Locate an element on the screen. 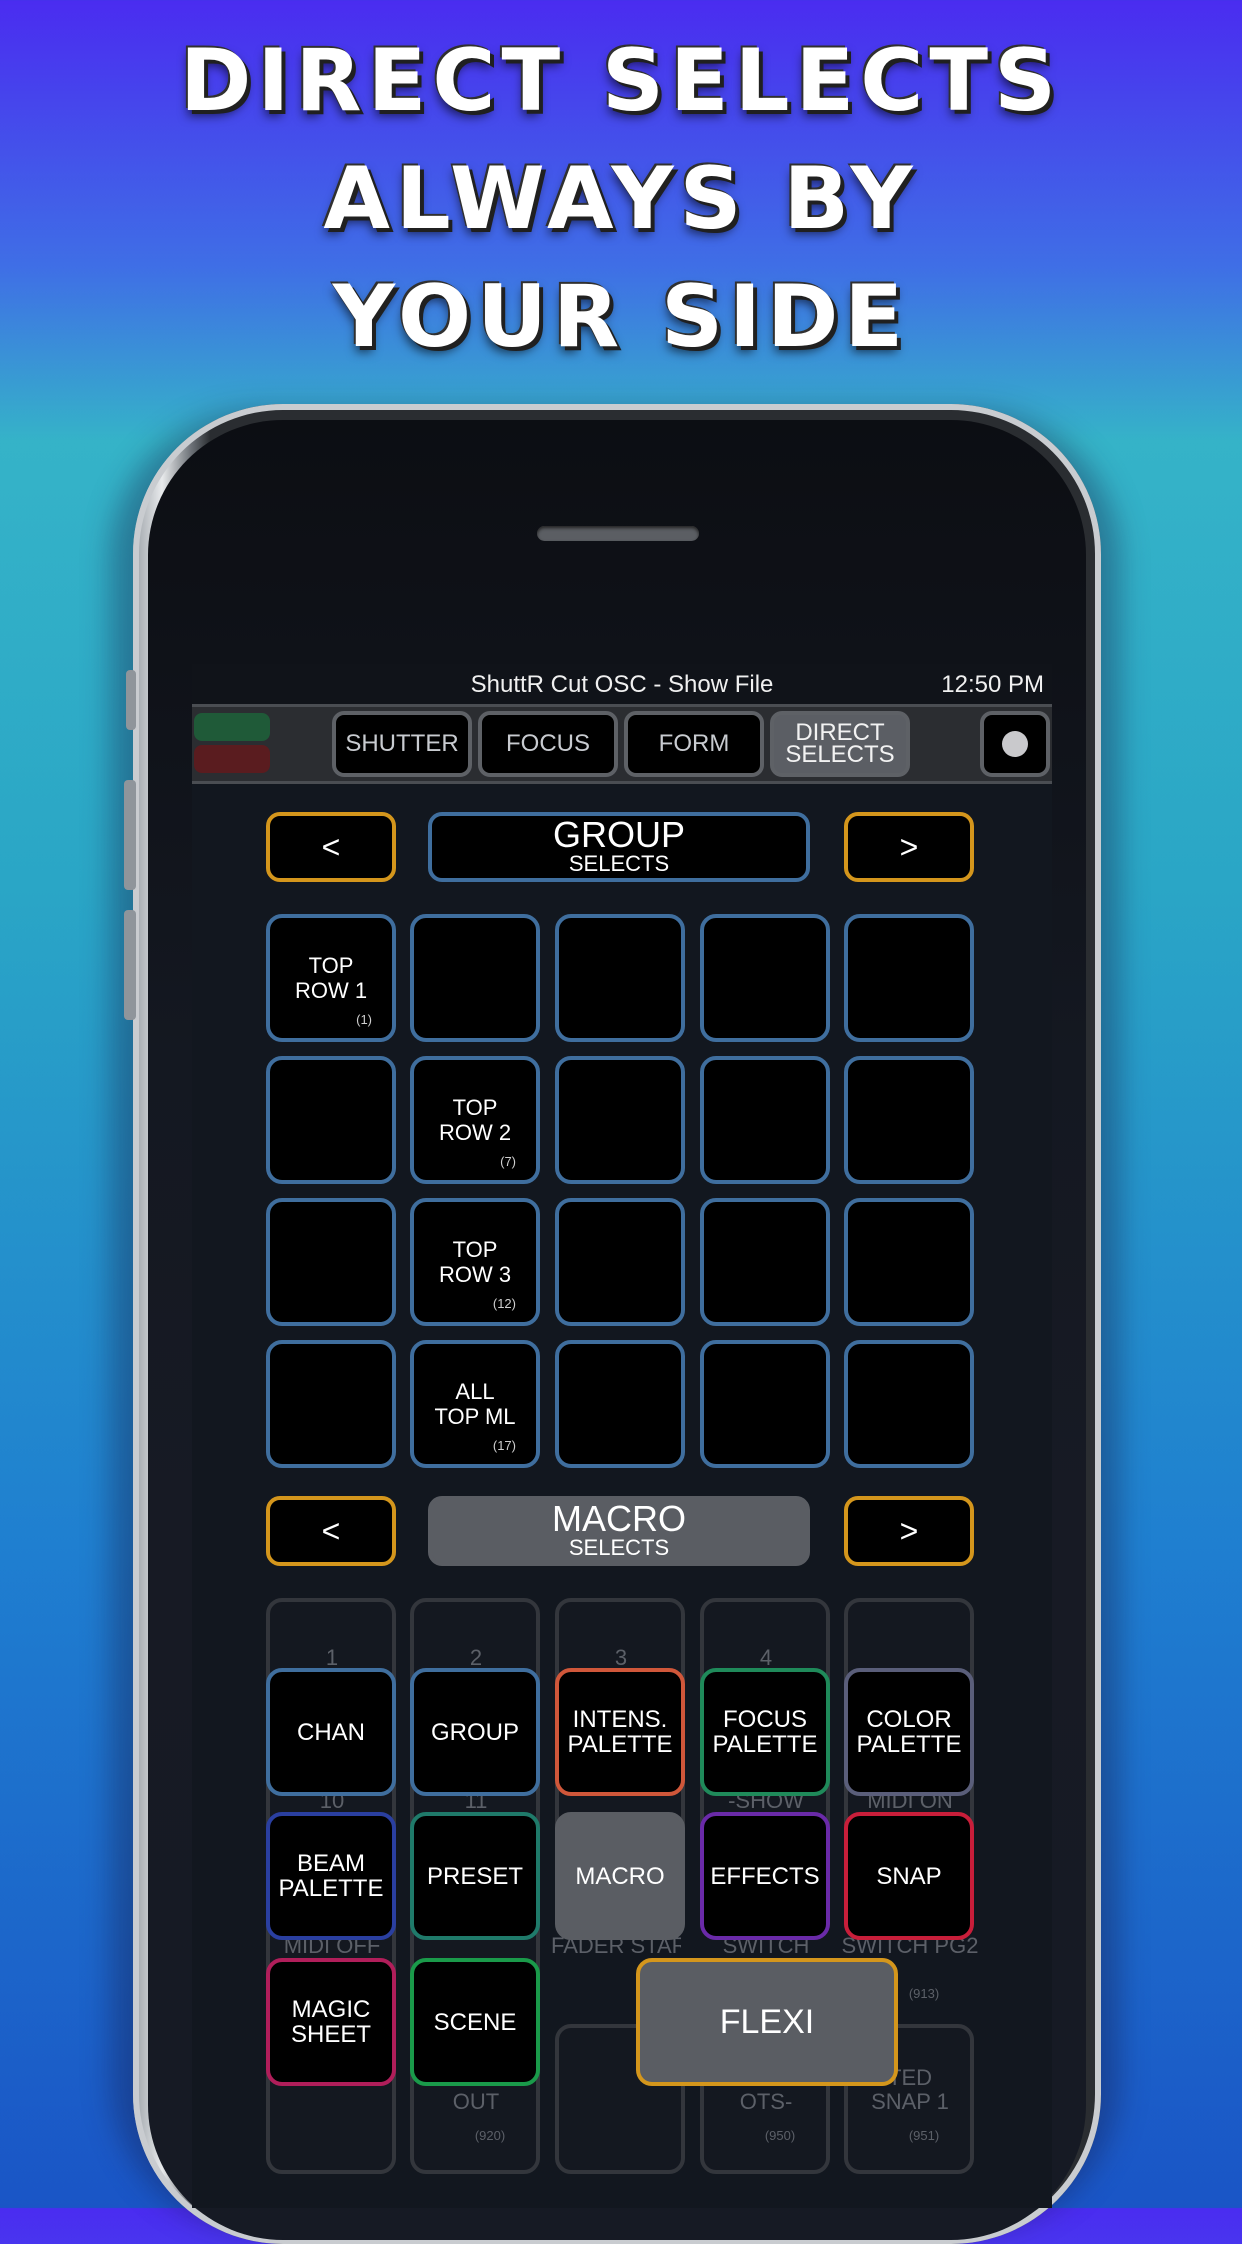 The width and height of the screenshot is (1242, 2244). toolbar-inner: SHUTTER FOCUS FORM DIRECT SELECTS is located at coordinates (622, 744).